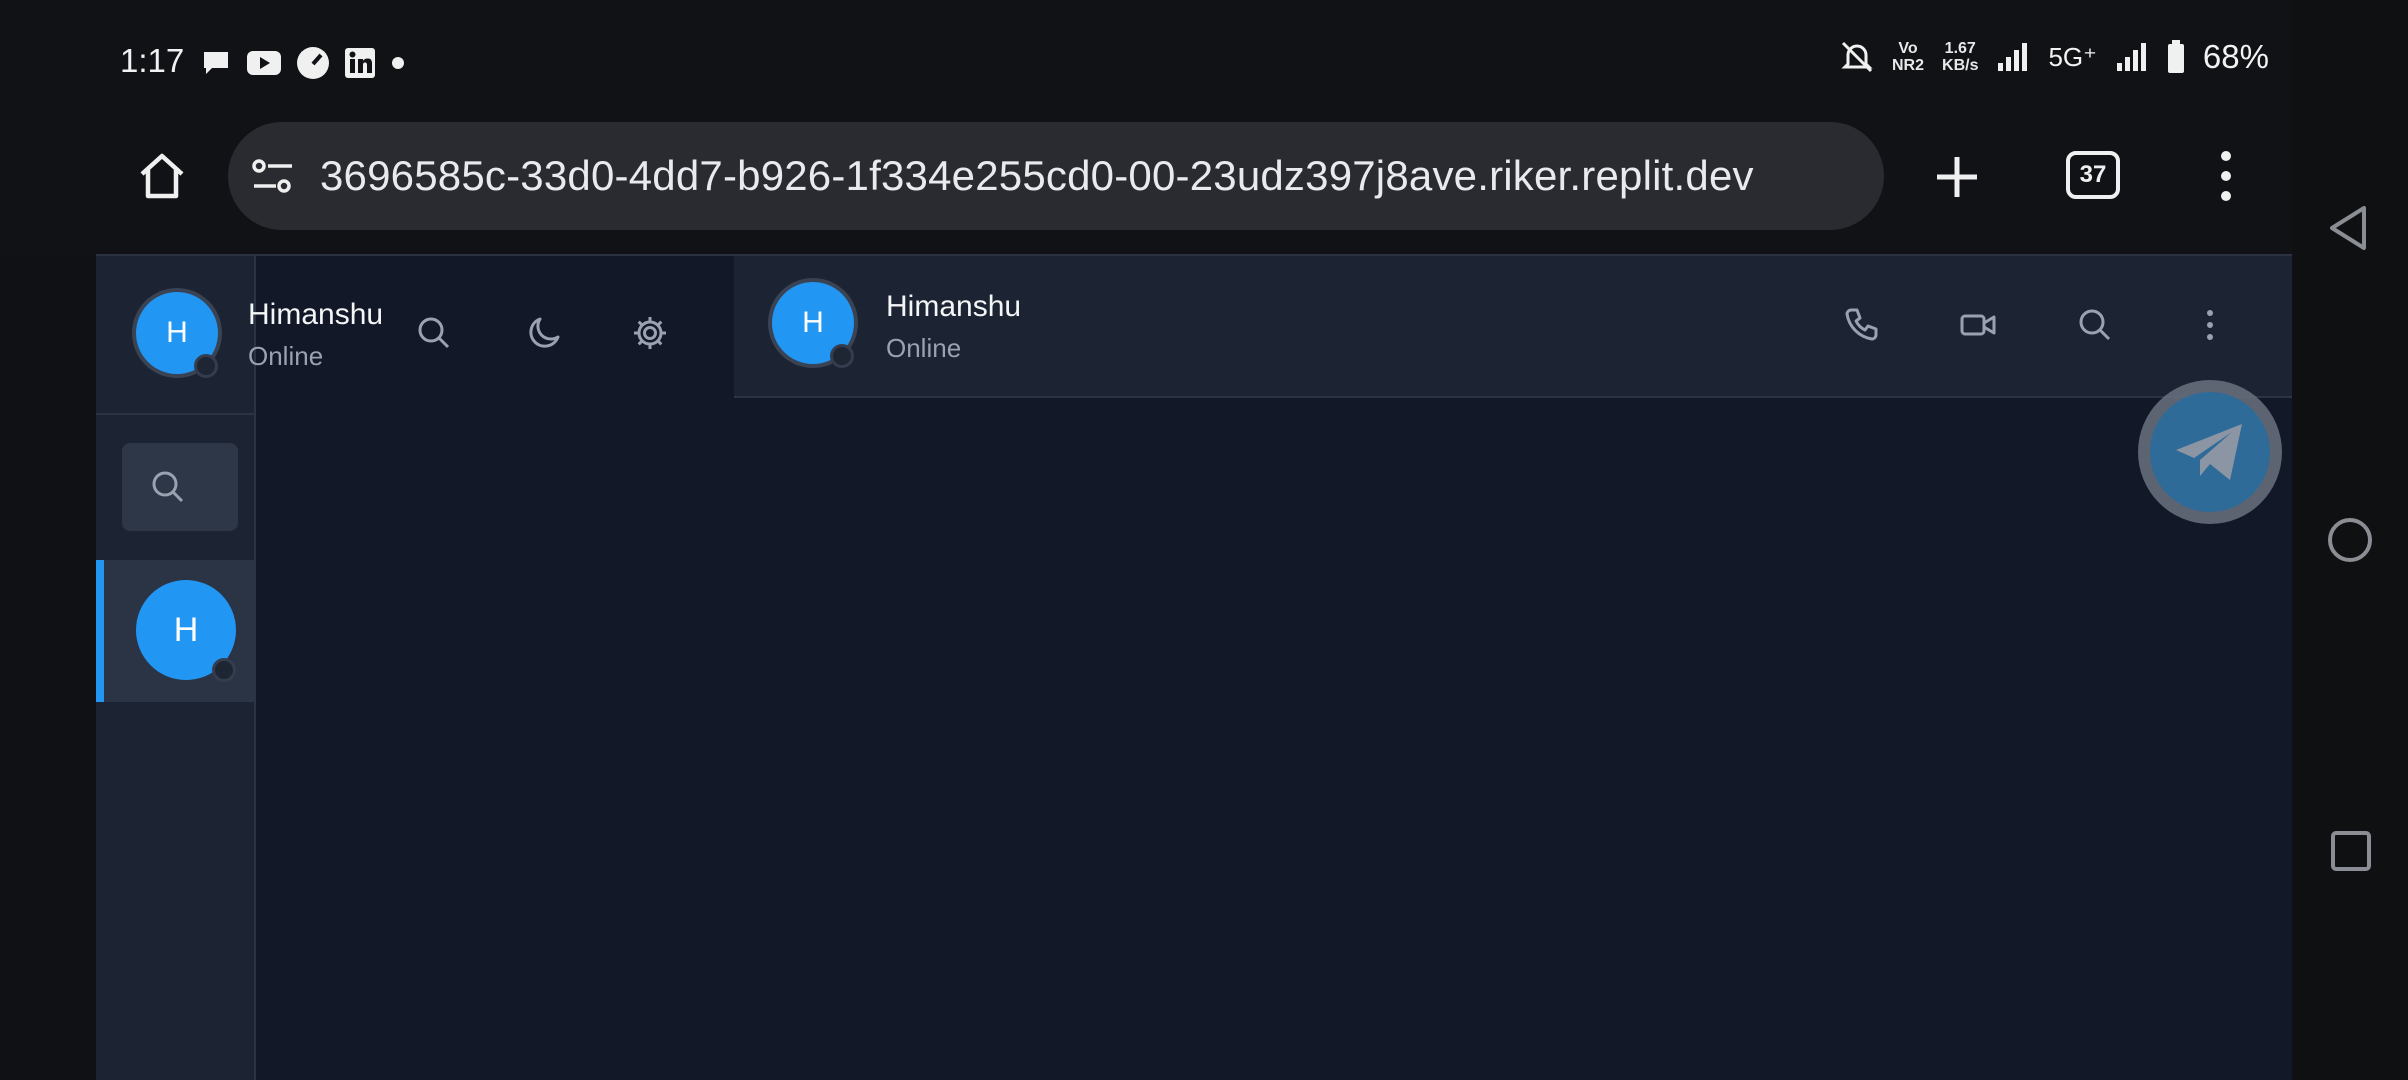 The image size is (2408, 1080). Describe the element at coordinates (842, 356) in the screenshot. I see `chat-presence-dot` at that location.